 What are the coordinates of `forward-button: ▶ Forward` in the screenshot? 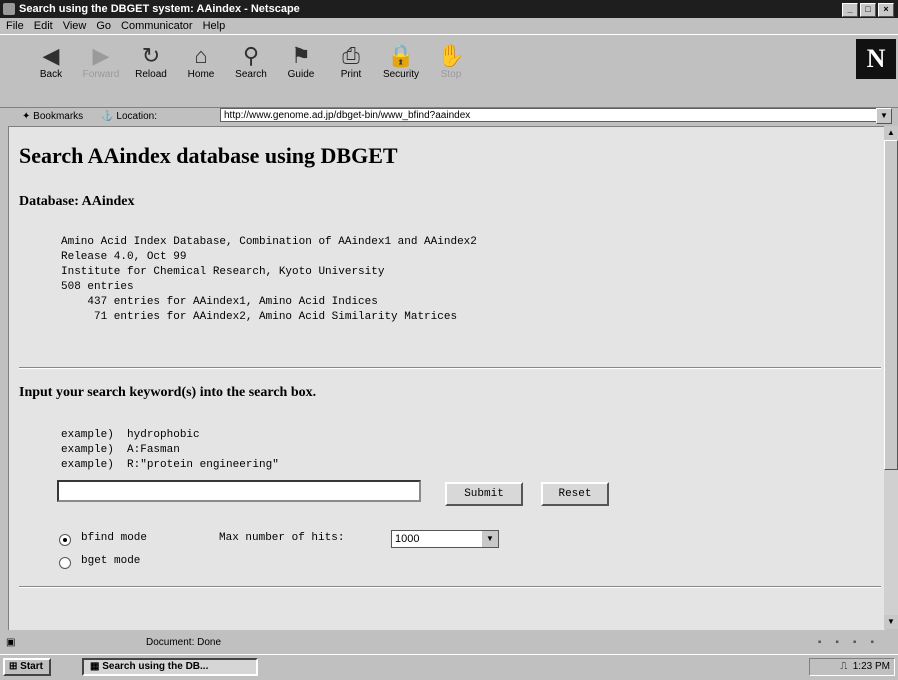 It's located at (101, 61).